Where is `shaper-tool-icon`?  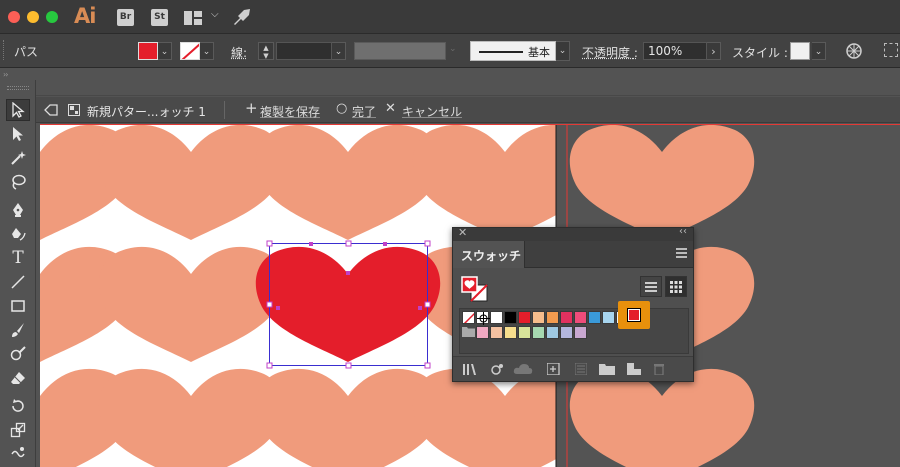
shaper-tool-icon is located at coordinates (18, 354).